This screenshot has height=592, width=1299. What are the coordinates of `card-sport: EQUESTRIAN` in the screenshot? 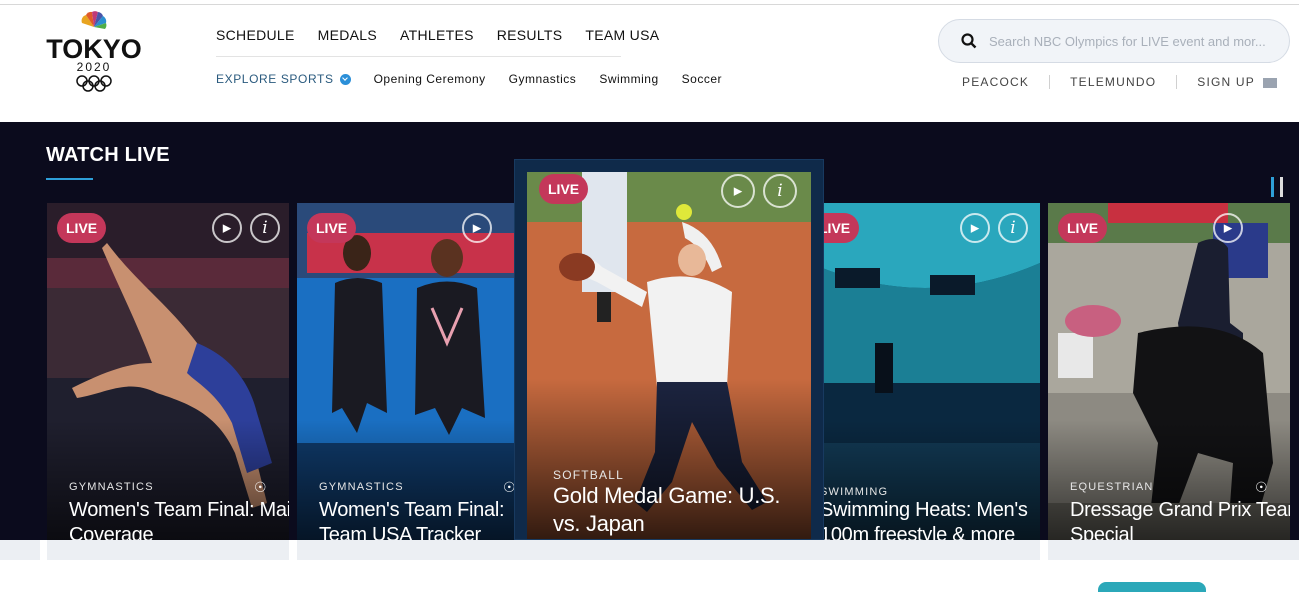 It's located at (1112, 487).